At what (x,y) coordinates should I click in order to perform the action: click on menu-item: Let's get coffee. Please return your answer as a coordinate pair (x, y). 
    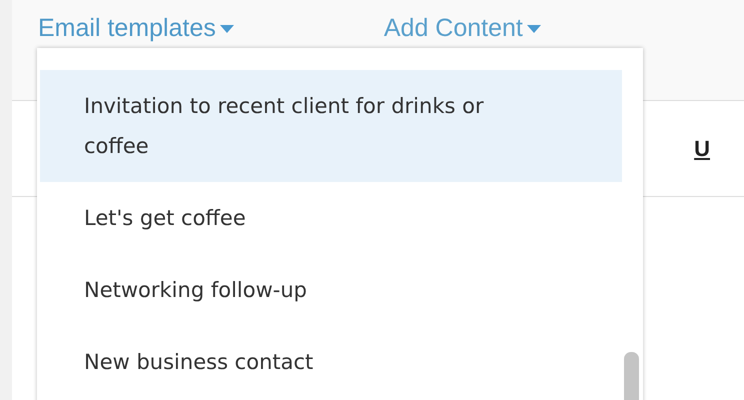
    Looking at the image, I should click on (331, 218).